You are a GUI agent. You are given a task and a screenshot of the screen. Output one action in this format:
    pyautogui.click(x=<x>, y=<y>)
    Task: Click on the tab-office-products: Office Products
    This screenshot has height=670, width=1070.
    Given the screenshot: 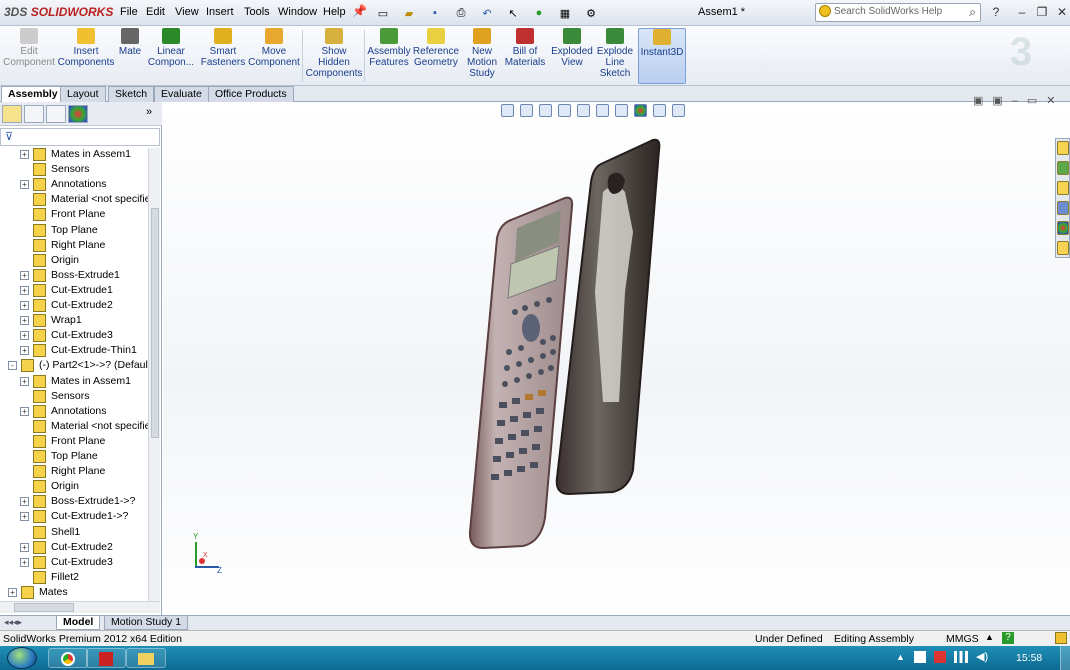 What is the action you would take?
    pyautogui.click(x=251, y=94)
    